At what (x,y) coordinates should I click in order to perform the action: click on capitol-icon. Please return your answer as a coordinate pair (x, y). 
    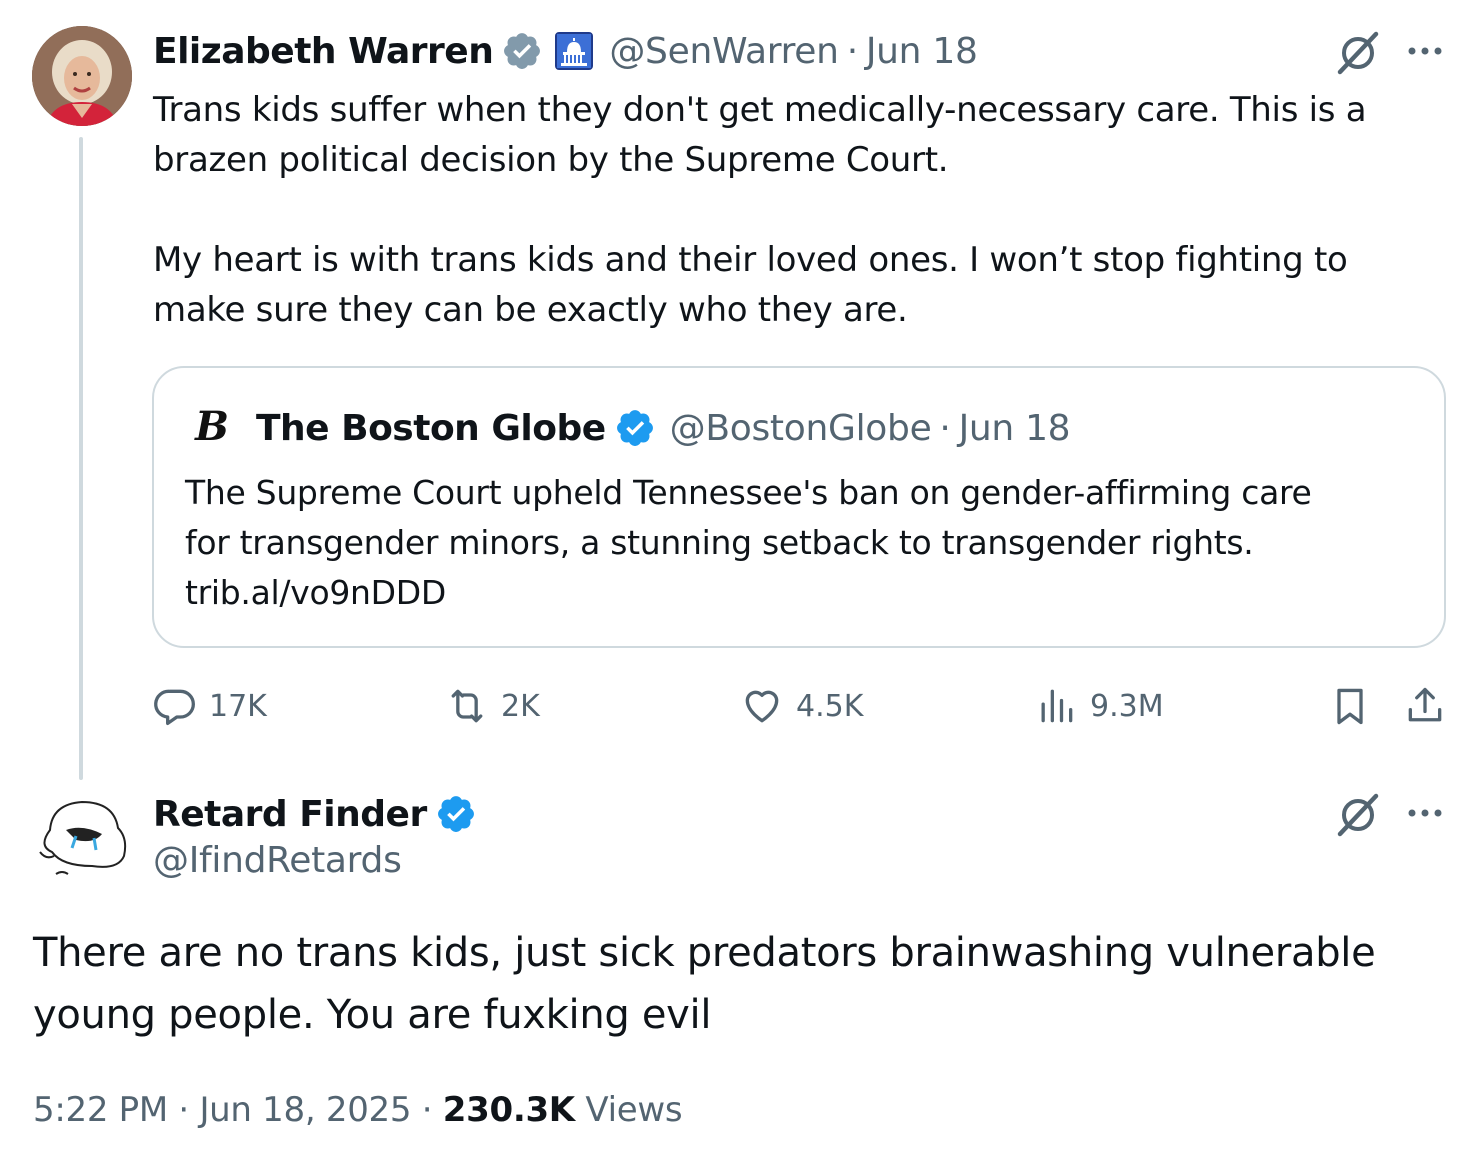
    Looking at the image, I should click on (574, 51).